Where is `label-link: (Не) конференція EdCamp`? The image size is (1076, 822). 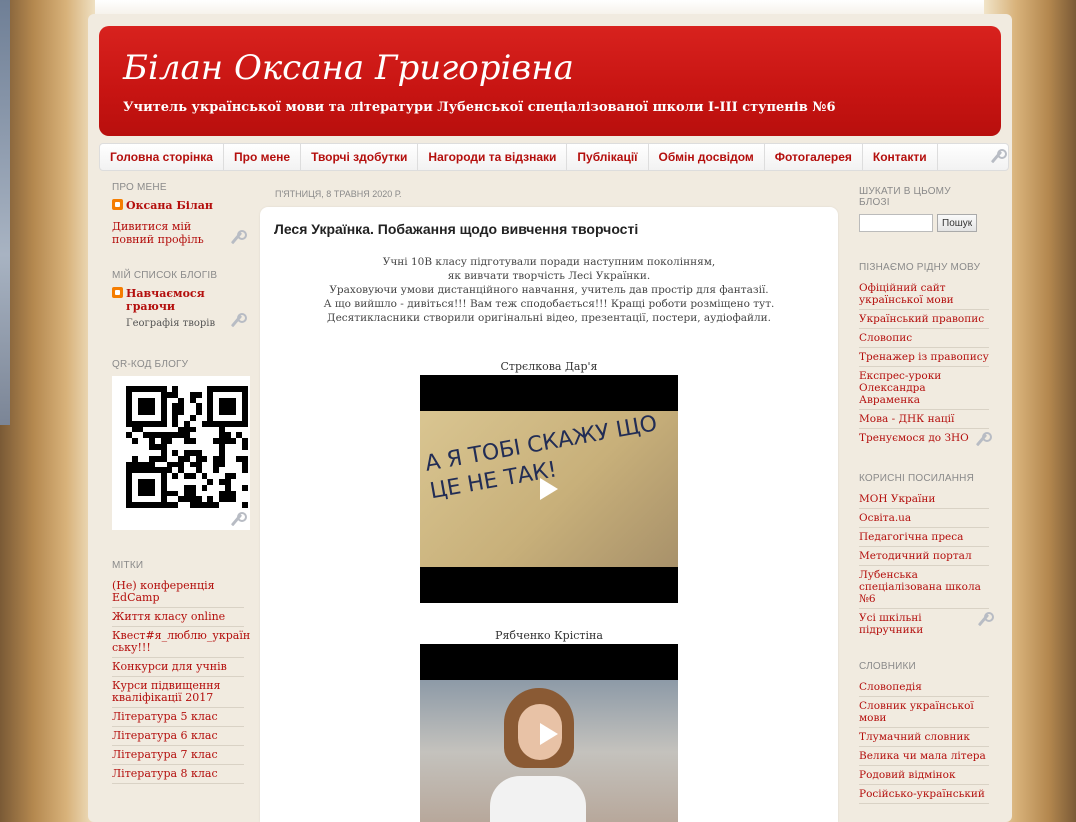
label-link: (Не) конференція EdCamp is located at coordinates (178, 592).